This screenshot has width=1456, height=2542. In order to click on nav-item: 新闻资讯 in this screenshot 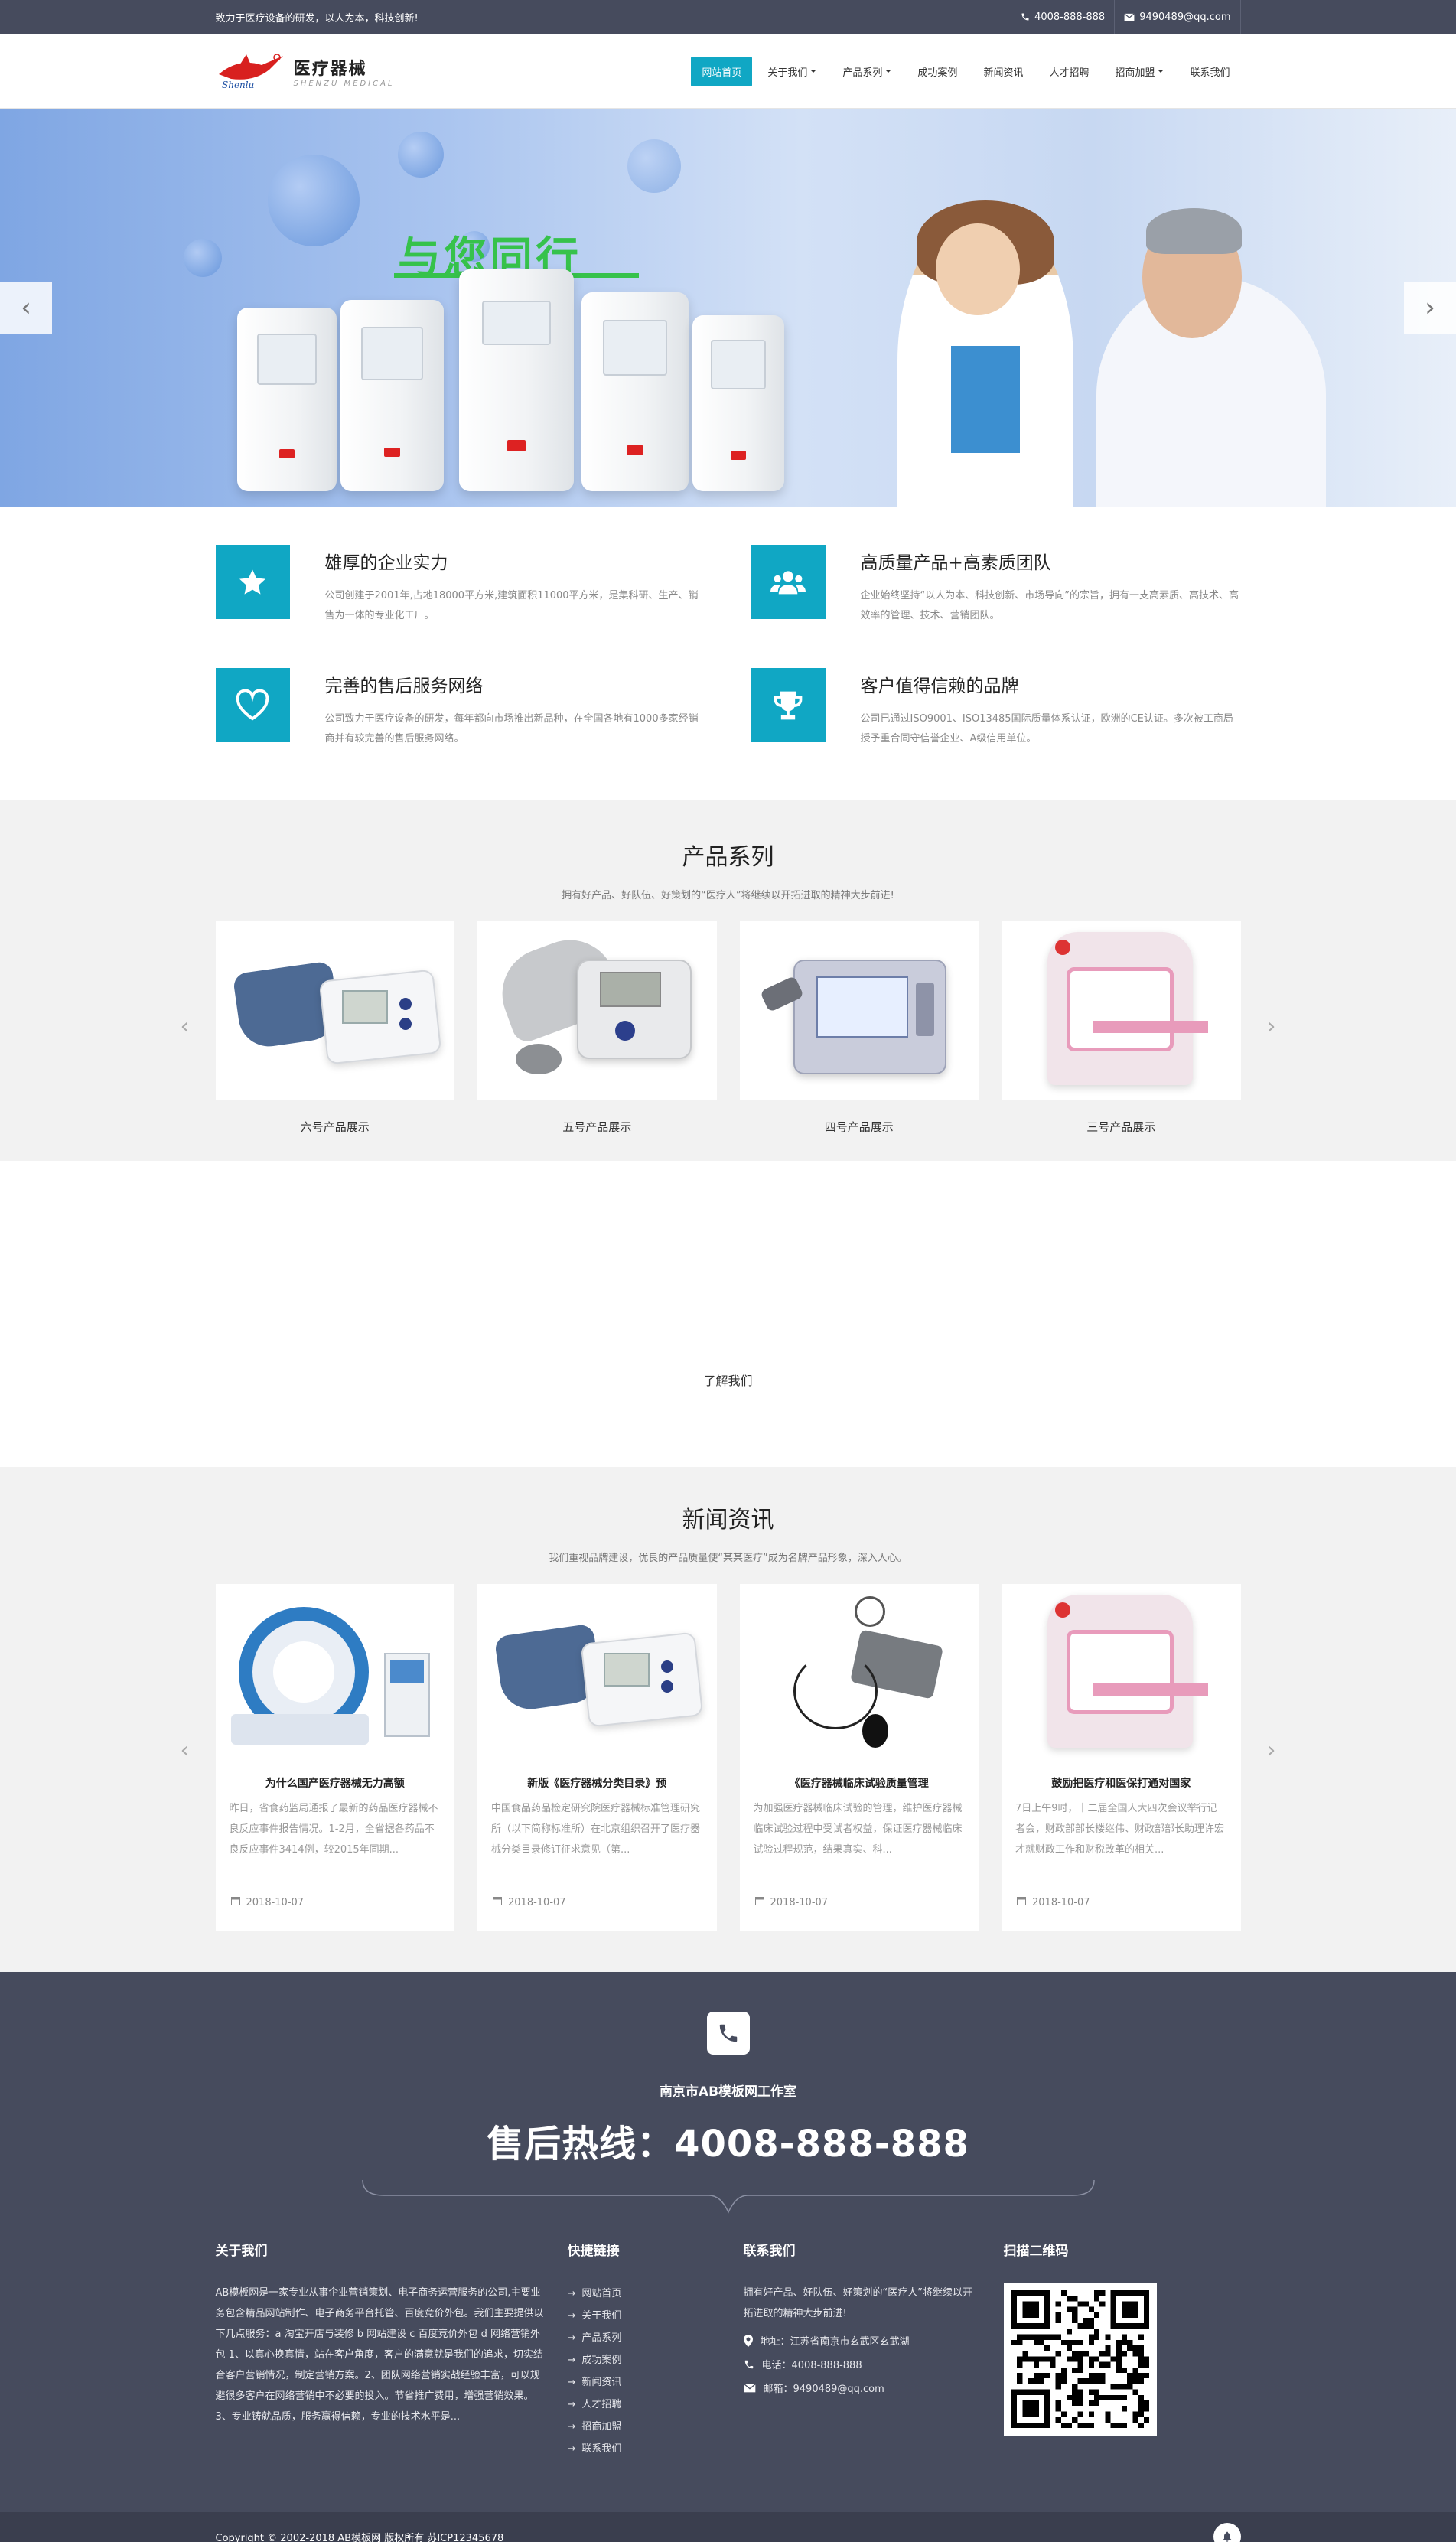, I will do `click(1003, 71)`.